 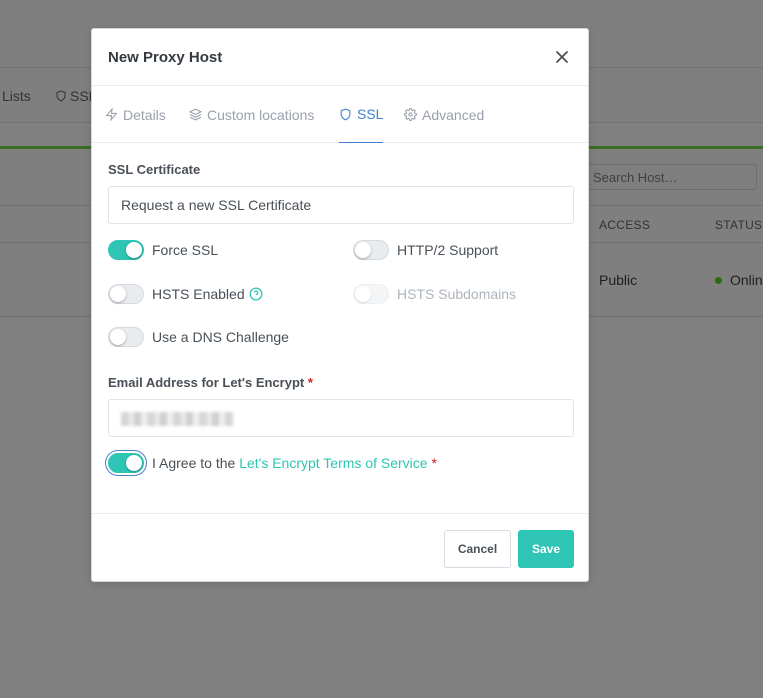 I want to click on gear-icon, so click(x=410, y=114).